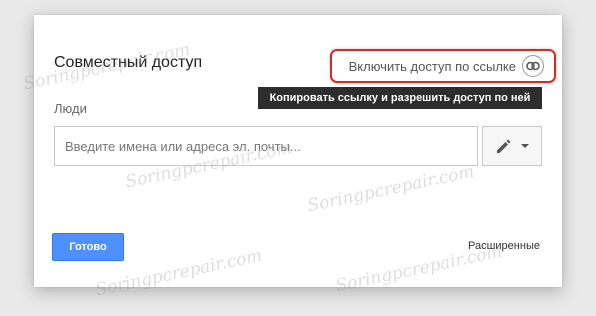 This screenshot has height=316, width=596. Describe the element at coordinates (266, 146) in the screenshot. I see `people-input` at that location.